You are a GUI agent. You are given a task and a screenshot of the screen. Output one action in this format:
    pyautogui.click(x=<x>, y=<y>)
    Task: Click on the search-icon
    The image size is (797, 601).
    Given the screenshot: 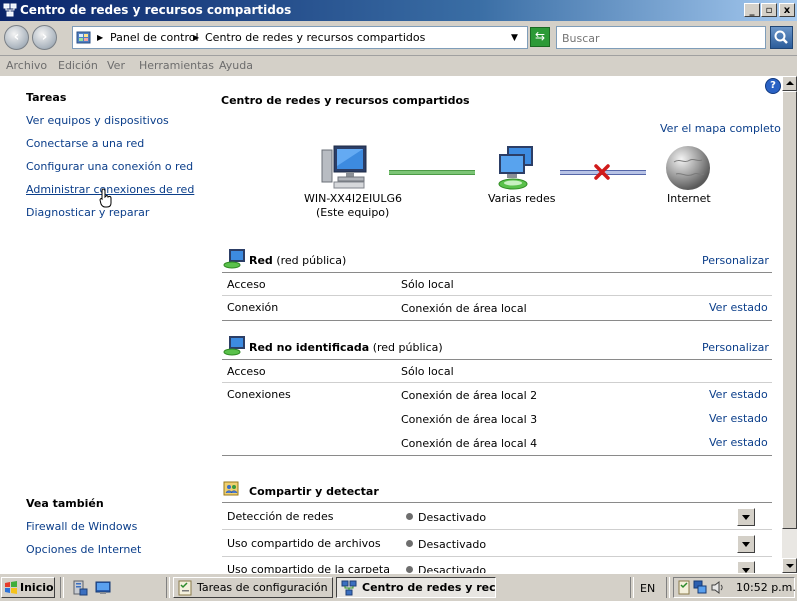 What is the action you would take?
    pyautogui.click(x=781, y=37)
    